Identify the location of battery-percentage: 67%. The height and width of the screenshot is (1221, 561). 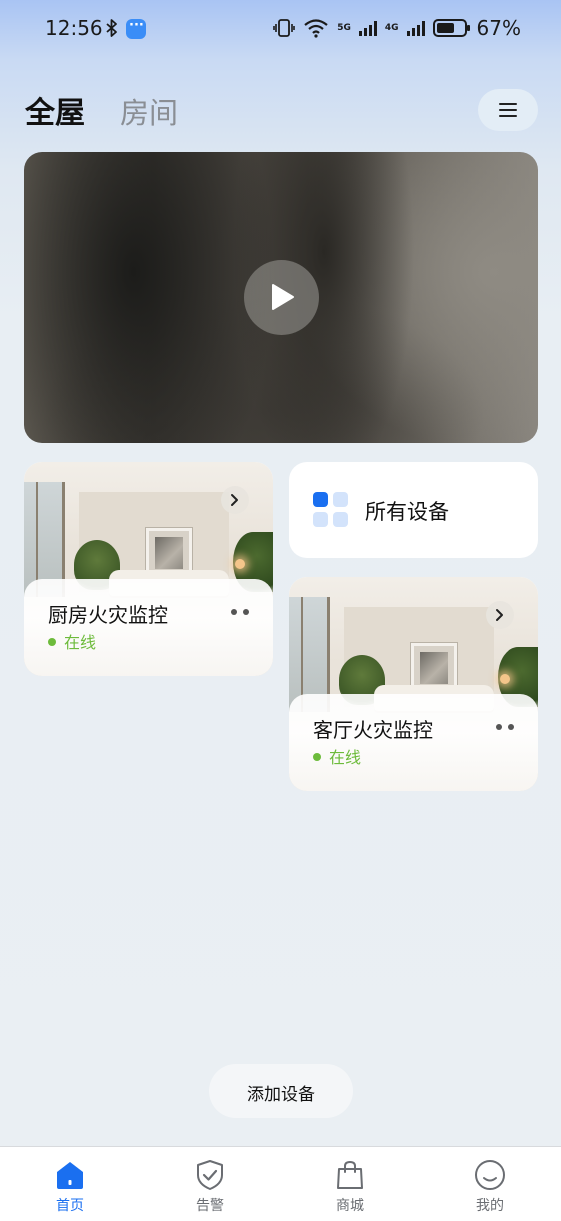
(498, 28).